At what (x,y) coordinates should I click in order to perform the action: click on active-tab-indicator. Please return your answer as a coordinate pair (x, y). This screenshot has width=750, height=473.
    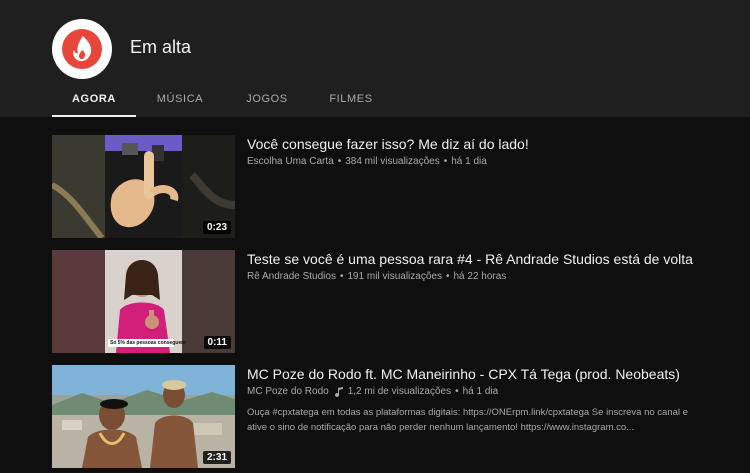
    Looking at the image, I should click on (94, 116).